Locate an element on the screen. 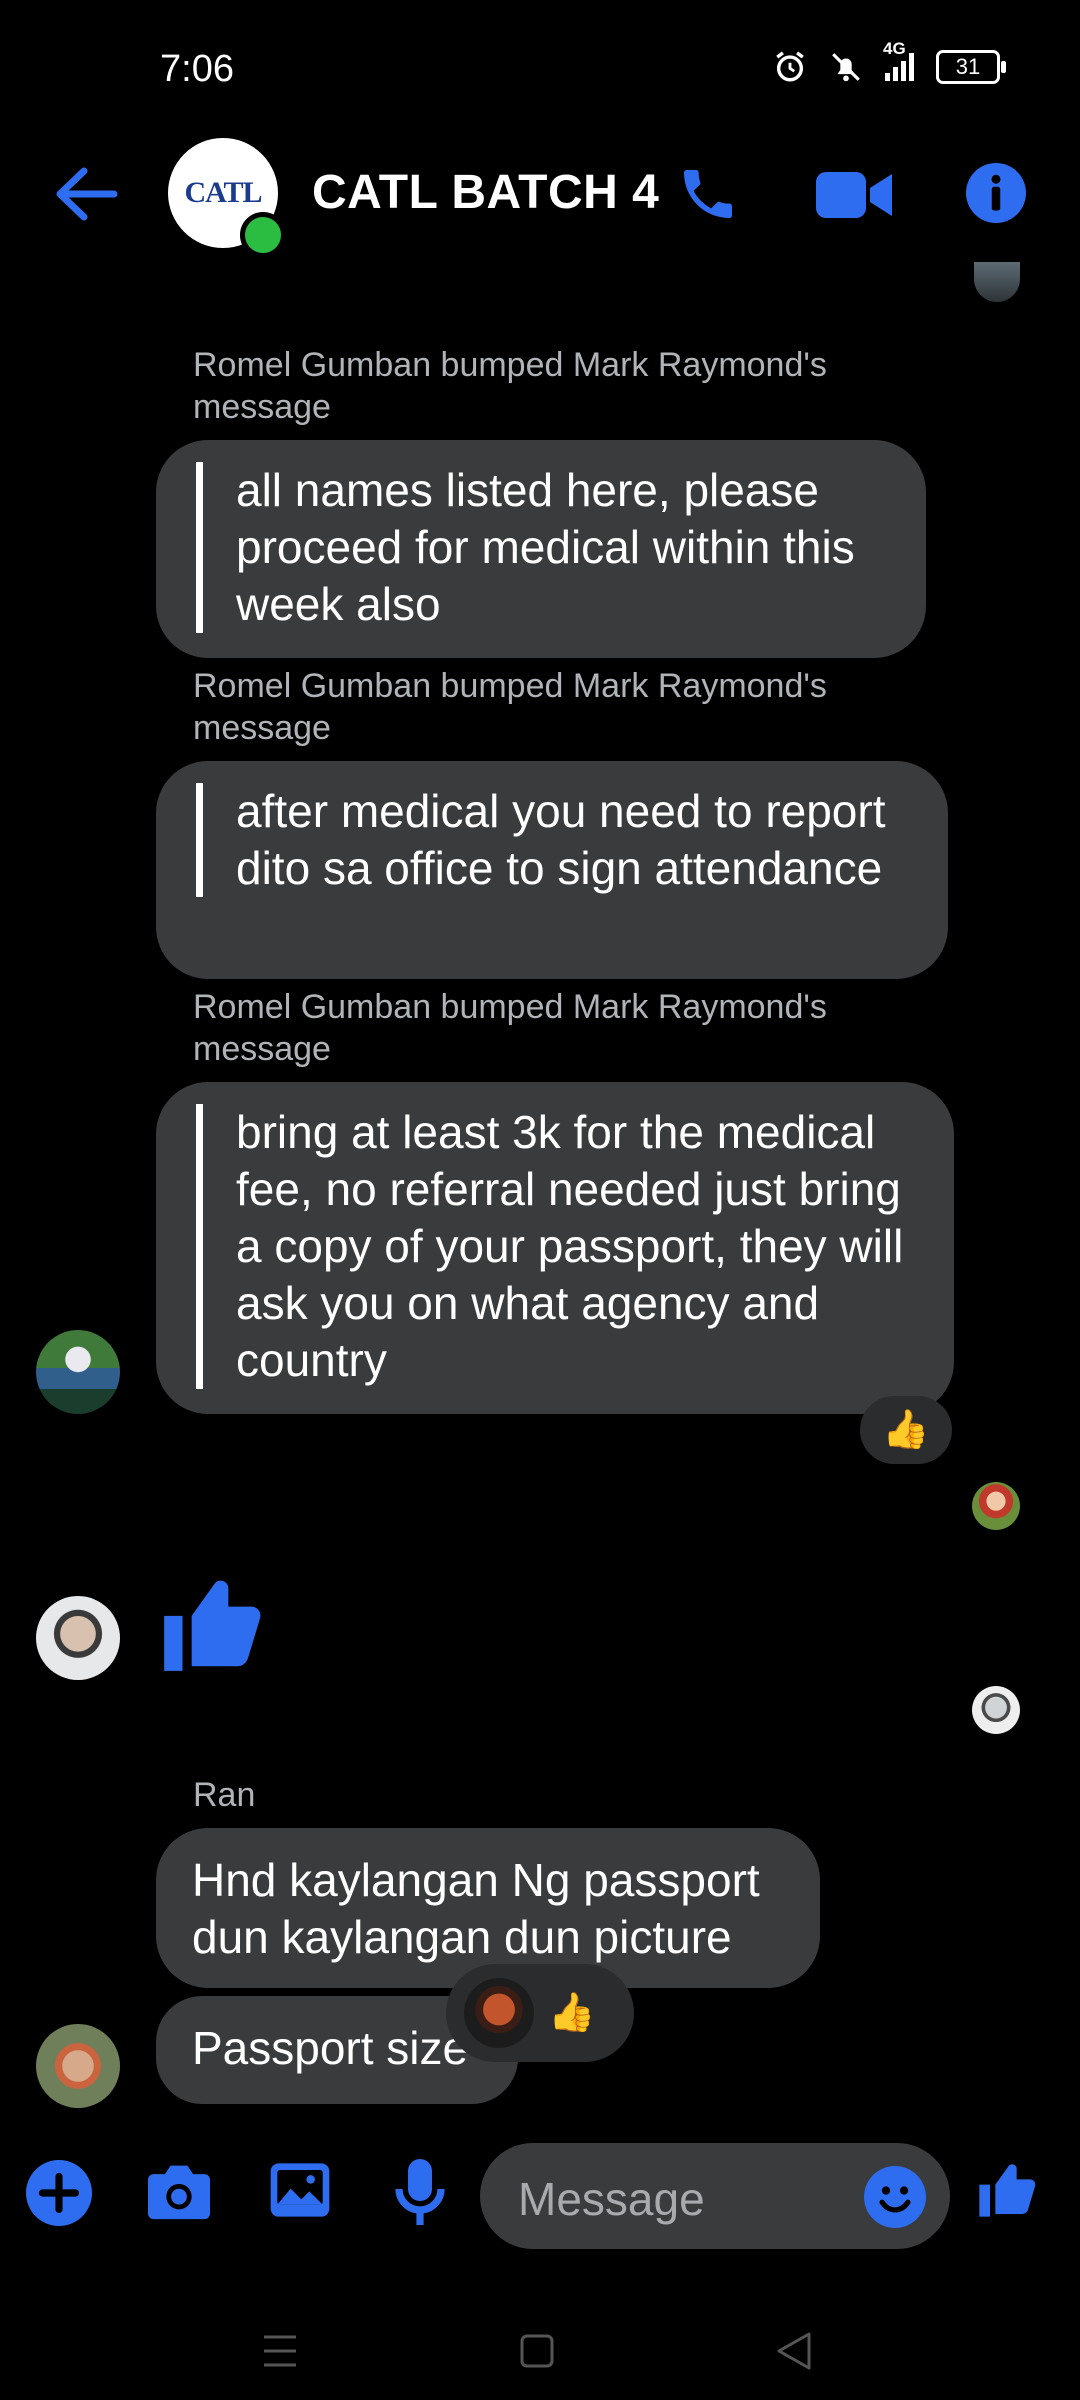  emoji-icon is located at coordinates (895, 2197).